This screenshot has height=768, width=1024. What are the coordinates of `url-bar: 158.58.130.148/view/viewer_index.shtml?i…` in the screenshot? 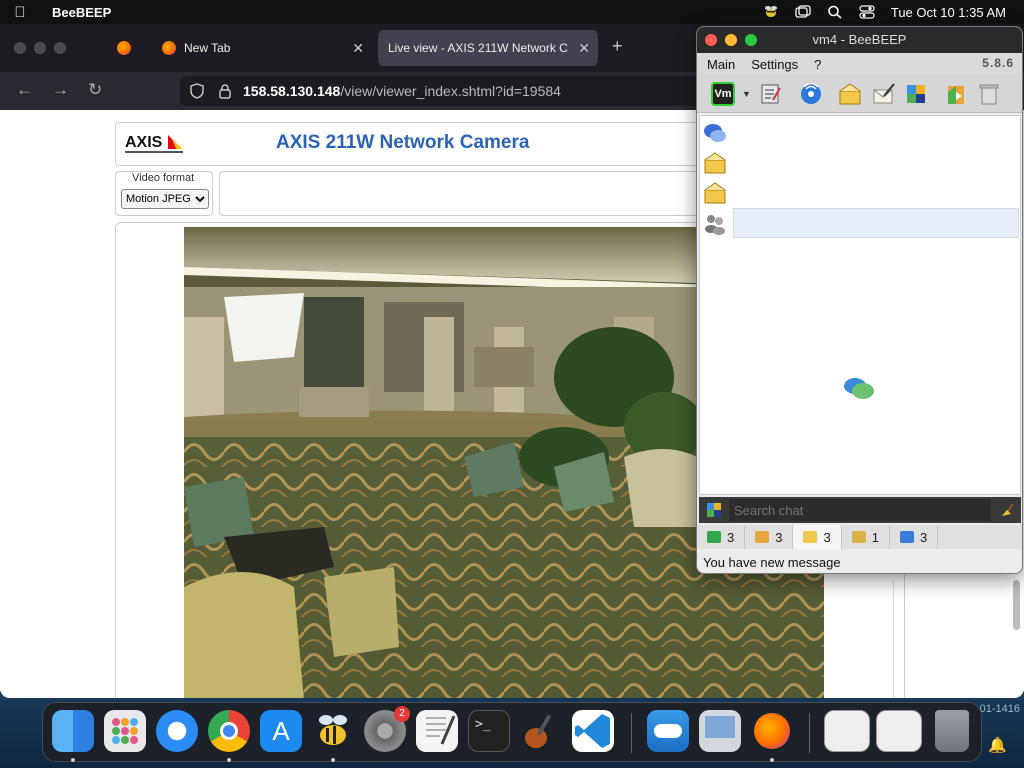 It's located at (440, 91).